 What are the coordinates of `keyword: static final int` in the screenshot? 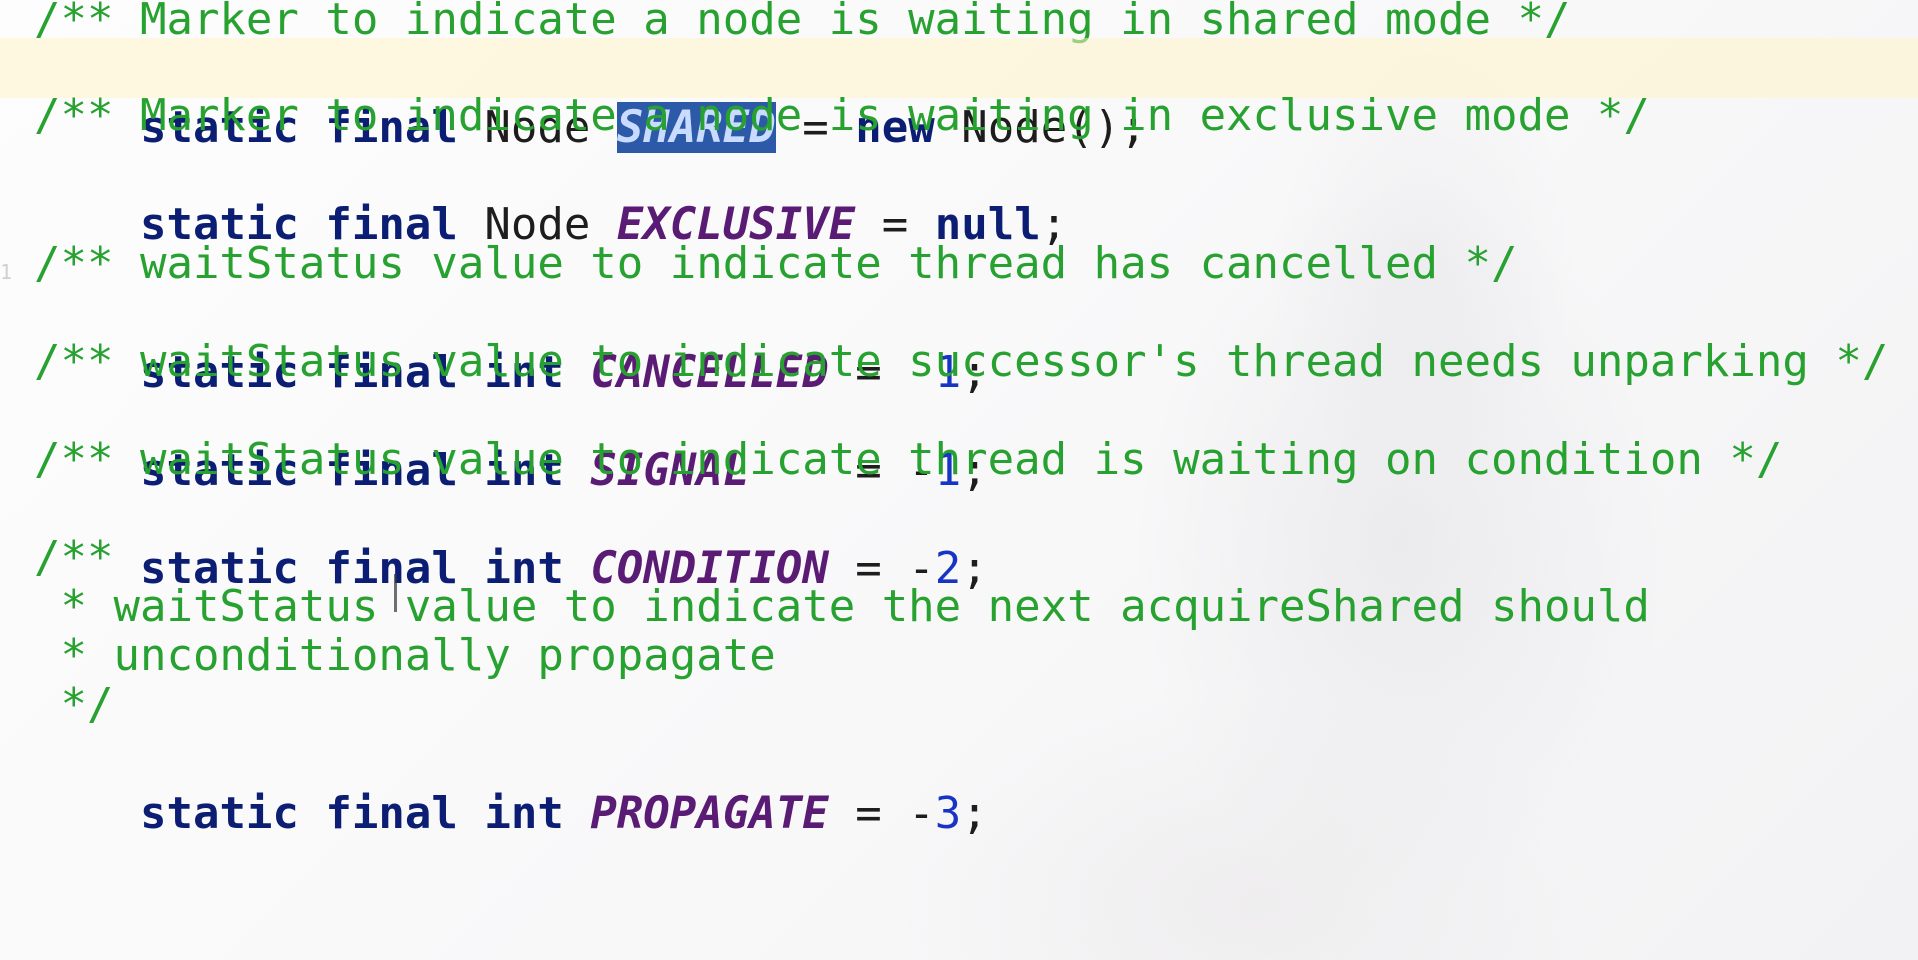 It's located at (351, 813).